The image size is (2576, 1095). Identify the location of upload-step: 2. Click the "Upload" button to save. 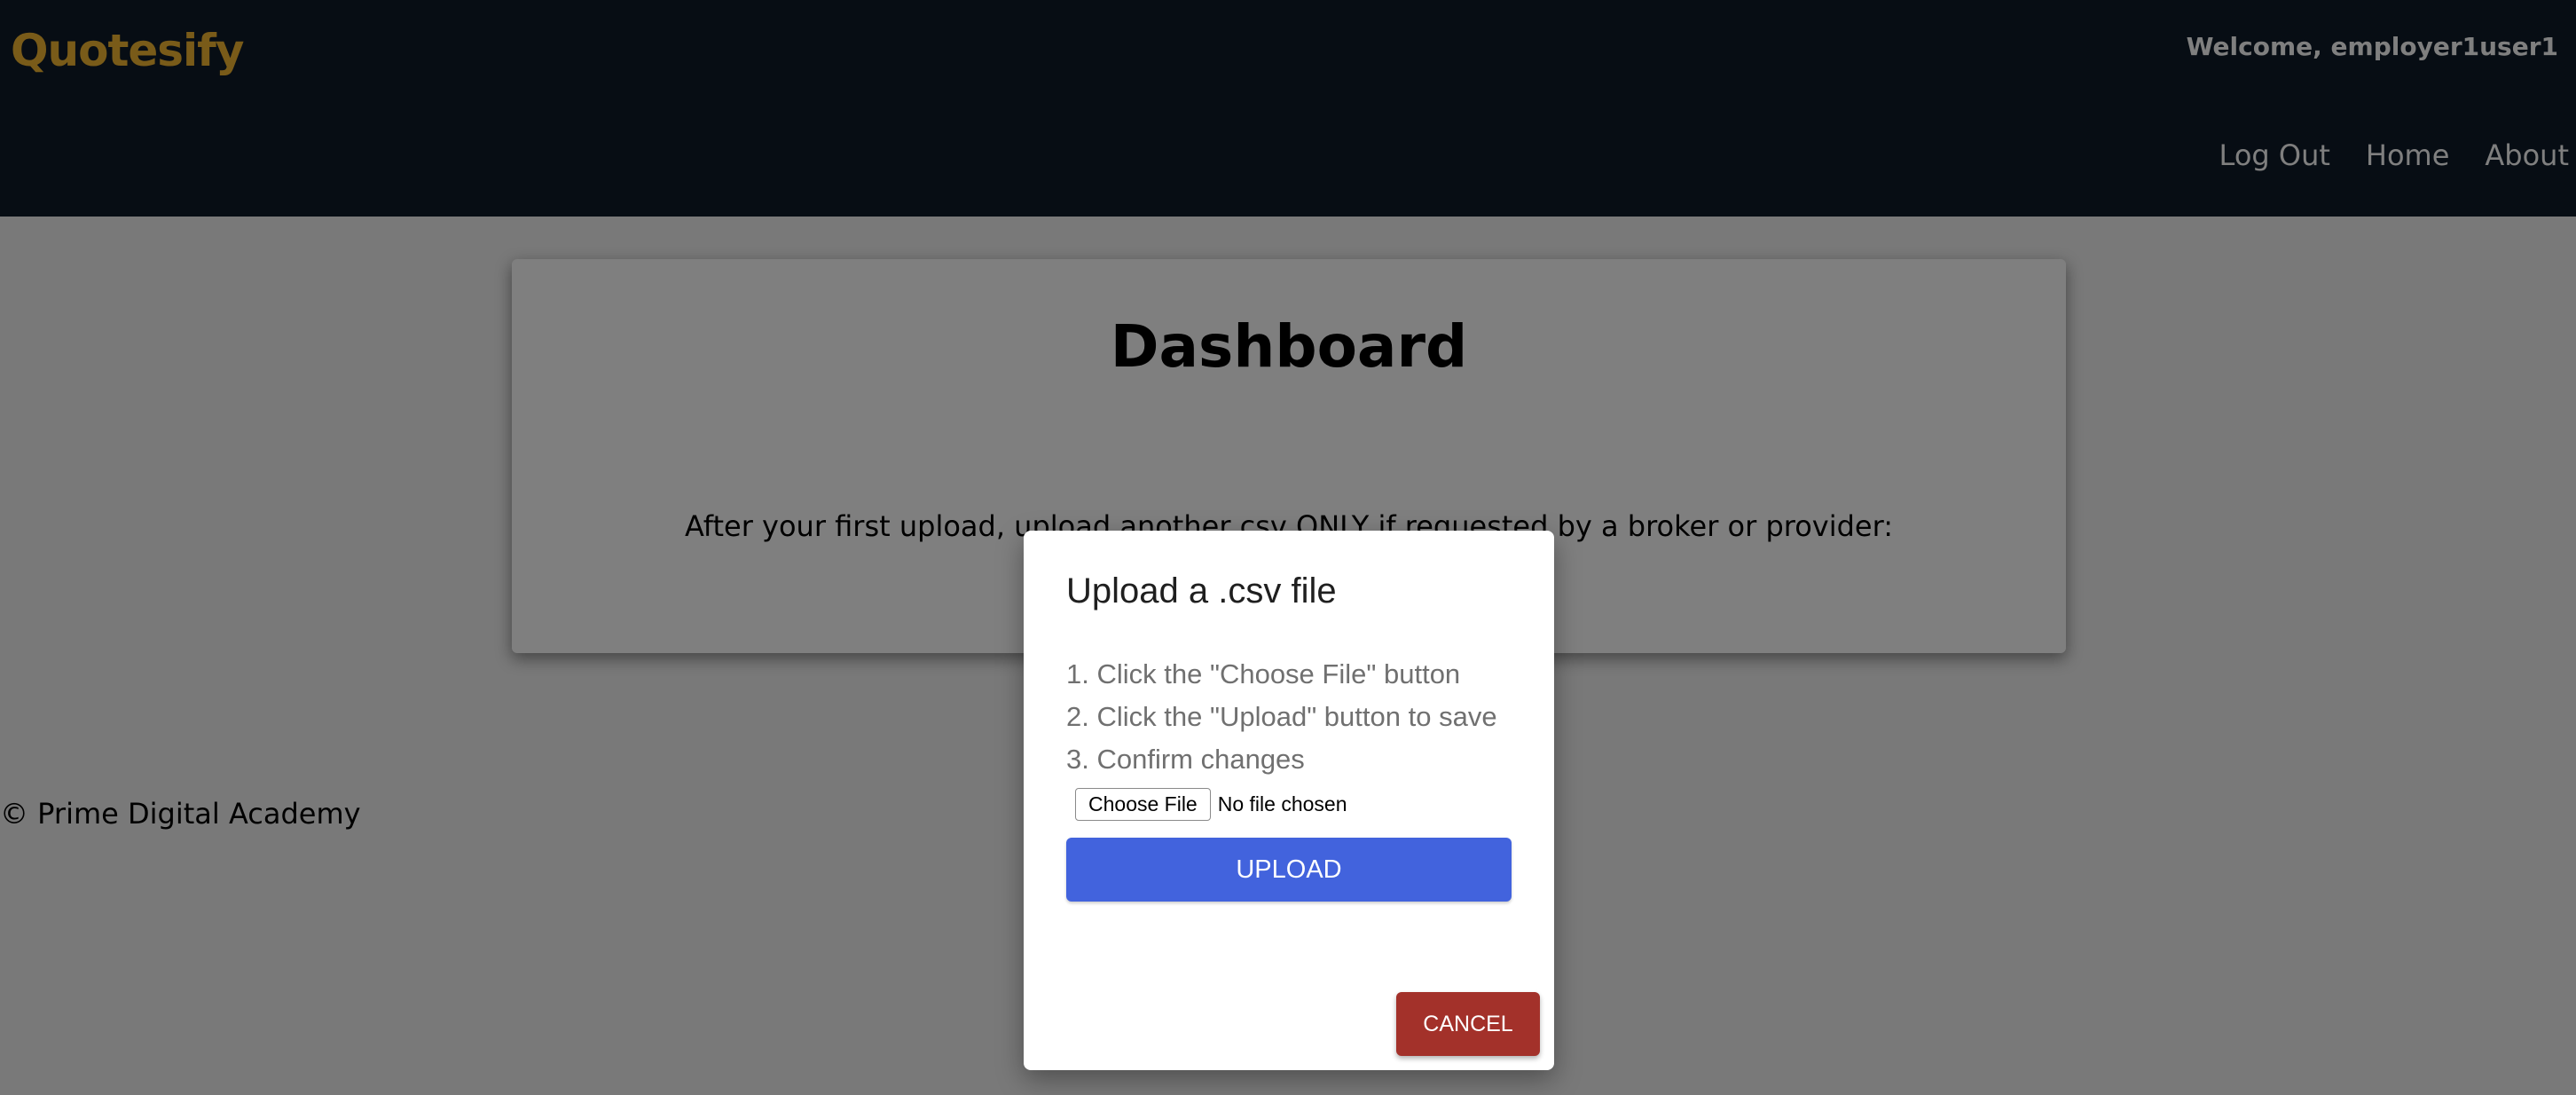
(1281, 716).